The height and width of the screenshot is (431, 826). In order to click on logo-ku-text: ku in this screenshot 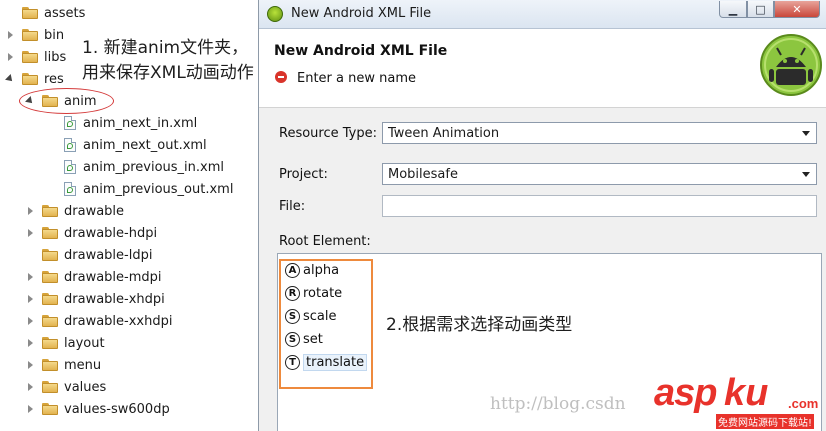, I will do `click(746, 393)`.